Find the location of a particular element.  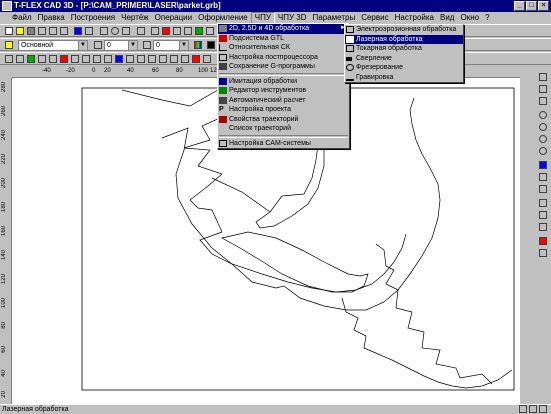

zoom-window-icon is located at coordinates (543, 77).